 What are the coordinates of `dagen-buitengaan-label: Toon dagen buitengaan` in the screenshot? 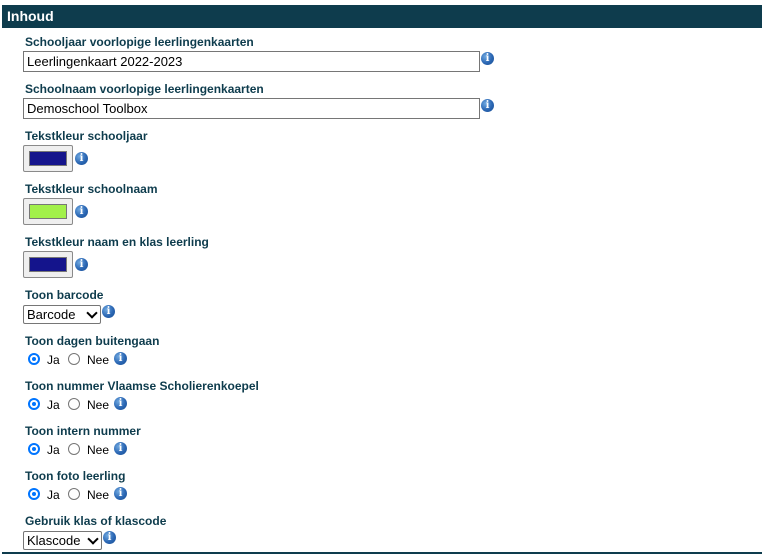 It's located at (92, 341).